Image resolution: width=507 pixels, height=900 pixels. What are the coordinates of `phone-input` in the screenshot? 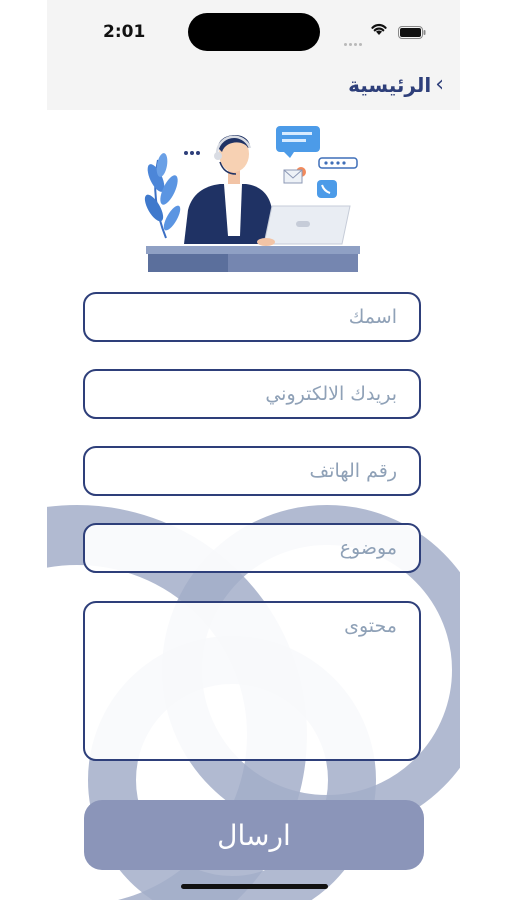 It's located at (252, 471).